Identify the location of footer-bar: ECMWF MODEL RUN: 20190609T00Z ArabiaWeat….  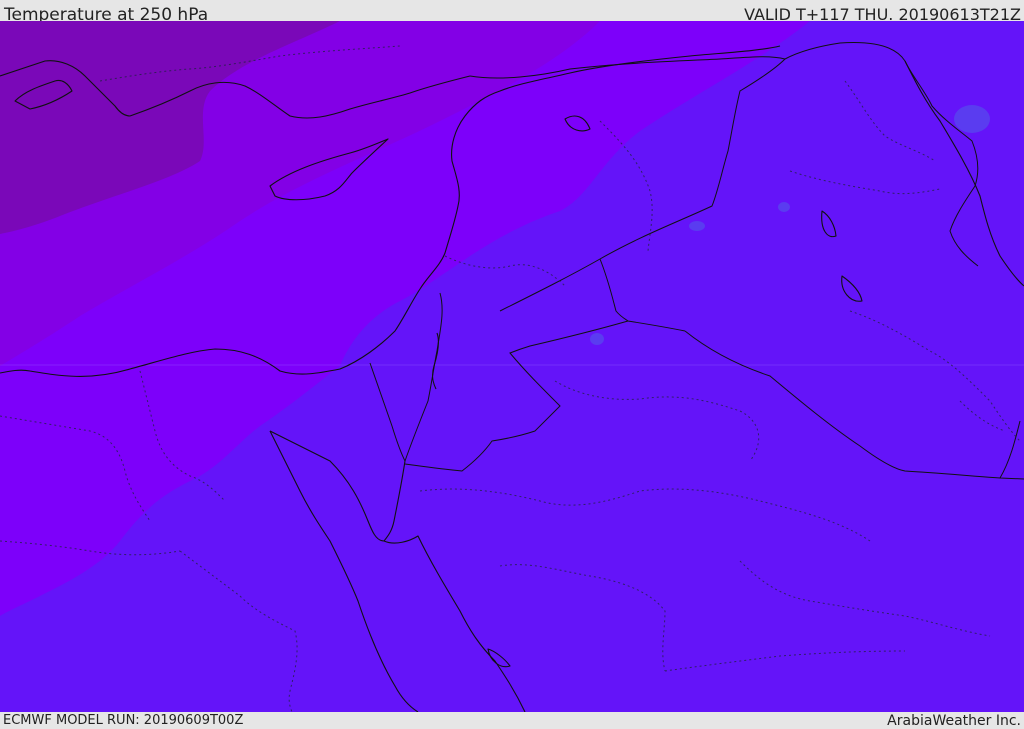
(512, 720).